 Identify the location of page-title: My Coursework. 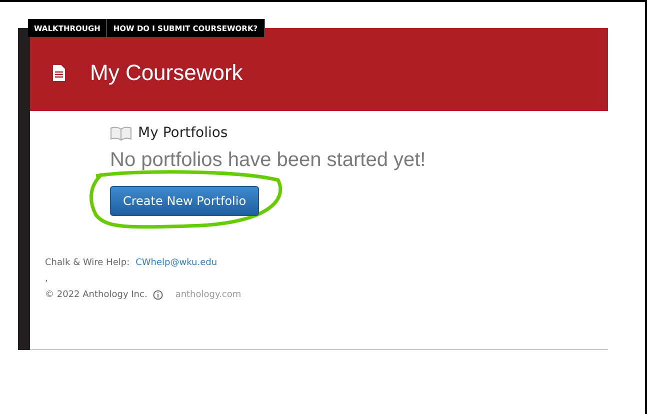
(166, 73).